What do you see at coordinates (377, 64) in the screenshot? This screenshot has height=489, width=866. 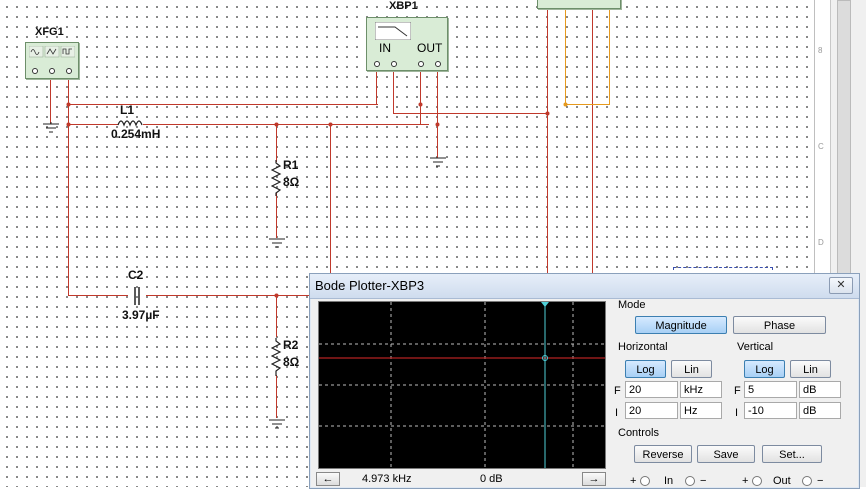 I see `terminal-in-plus` at bounding box center [377, 64].